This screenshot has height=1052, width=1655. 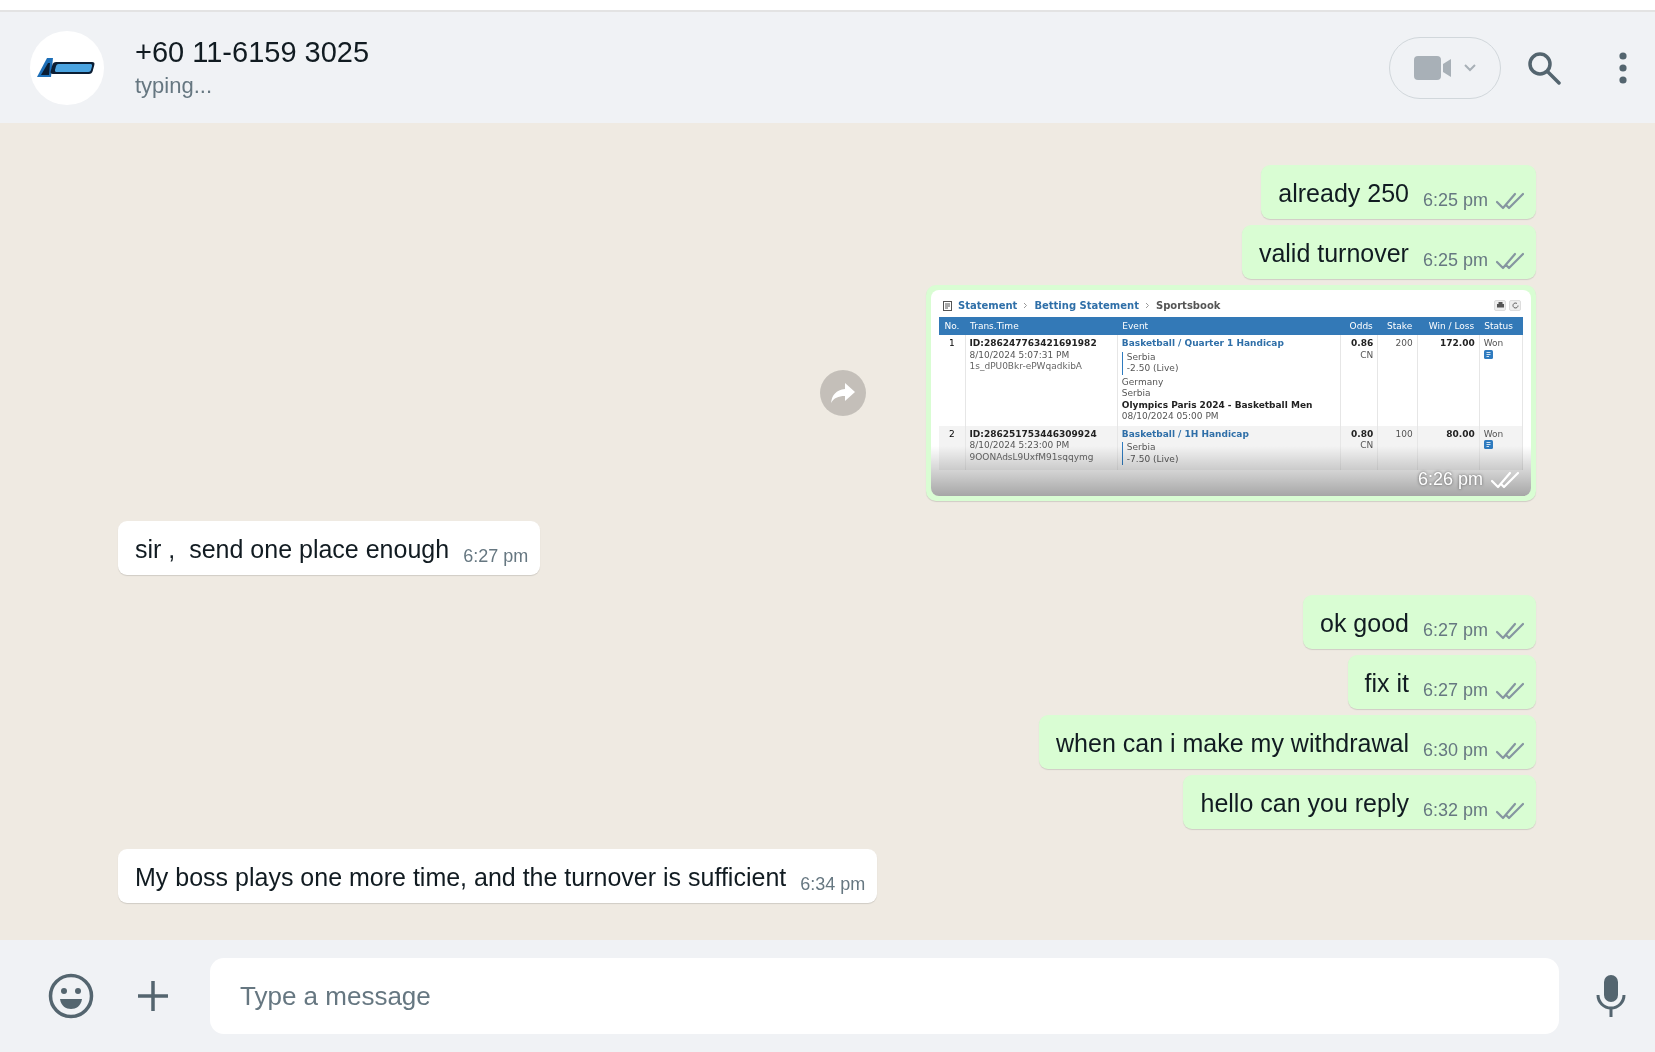 I want to click on message-text: already 250, so click(x=1343, y=193).